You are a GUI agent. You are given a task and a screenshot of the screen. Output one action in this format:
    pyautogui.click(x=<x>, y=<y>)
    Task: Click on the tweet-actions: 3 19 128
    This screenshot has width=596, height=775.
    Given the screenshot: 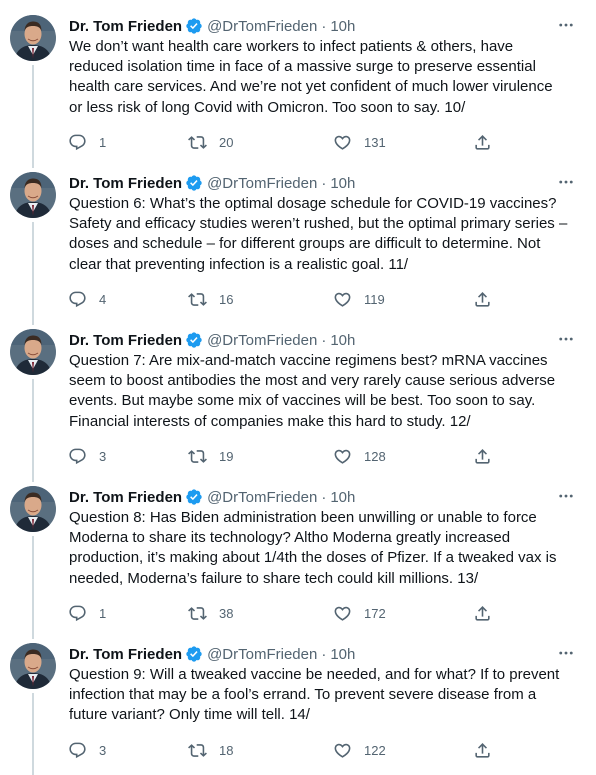 What is the action you would take?
    pyautogui.click(x=283, y=456)
    